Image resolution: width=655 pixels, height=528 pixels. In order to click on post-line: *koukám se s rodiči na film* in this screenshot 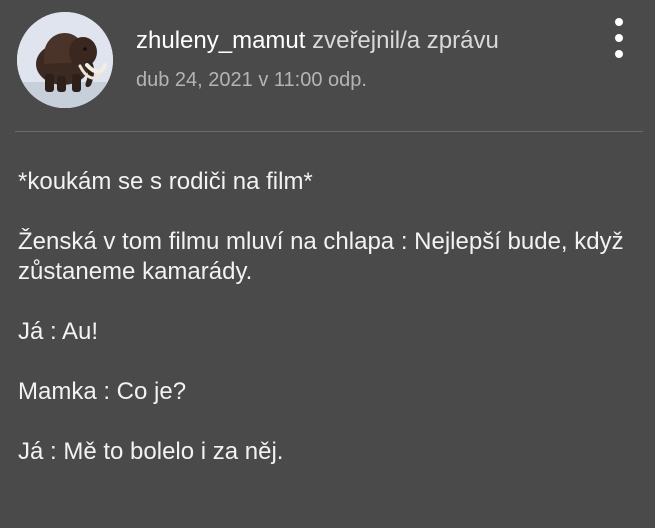, I will do `click(165, 181)`.